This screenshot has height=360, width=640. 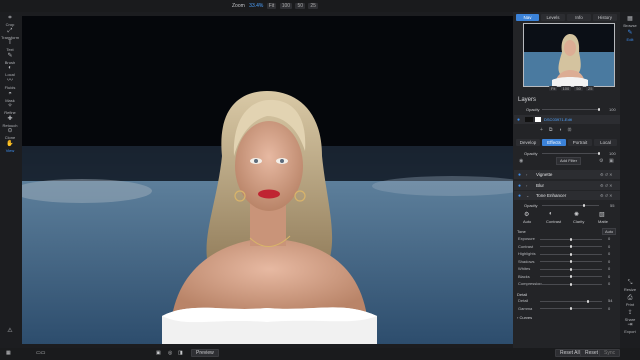 What do you see at coordinates (601, 161) in the screenshot?
I see `effects-gear-icon: ⚙` at bounding box center [601, 161].